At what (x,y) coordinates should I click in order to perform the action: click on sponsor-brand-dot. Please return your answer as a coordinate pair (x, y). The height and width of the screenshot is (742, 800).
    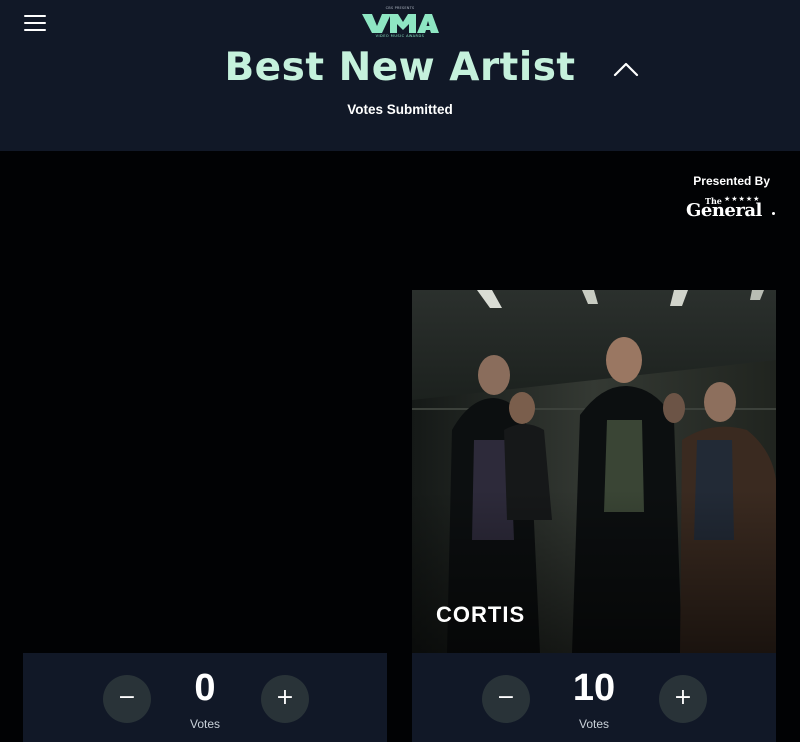
    Looking at the image, I should click on (773, 213).